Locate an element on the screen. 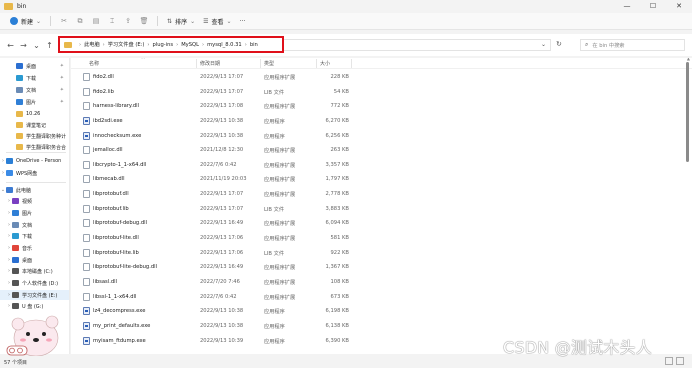  breadcrumb-item: bin is located at coordinates (254, 45).